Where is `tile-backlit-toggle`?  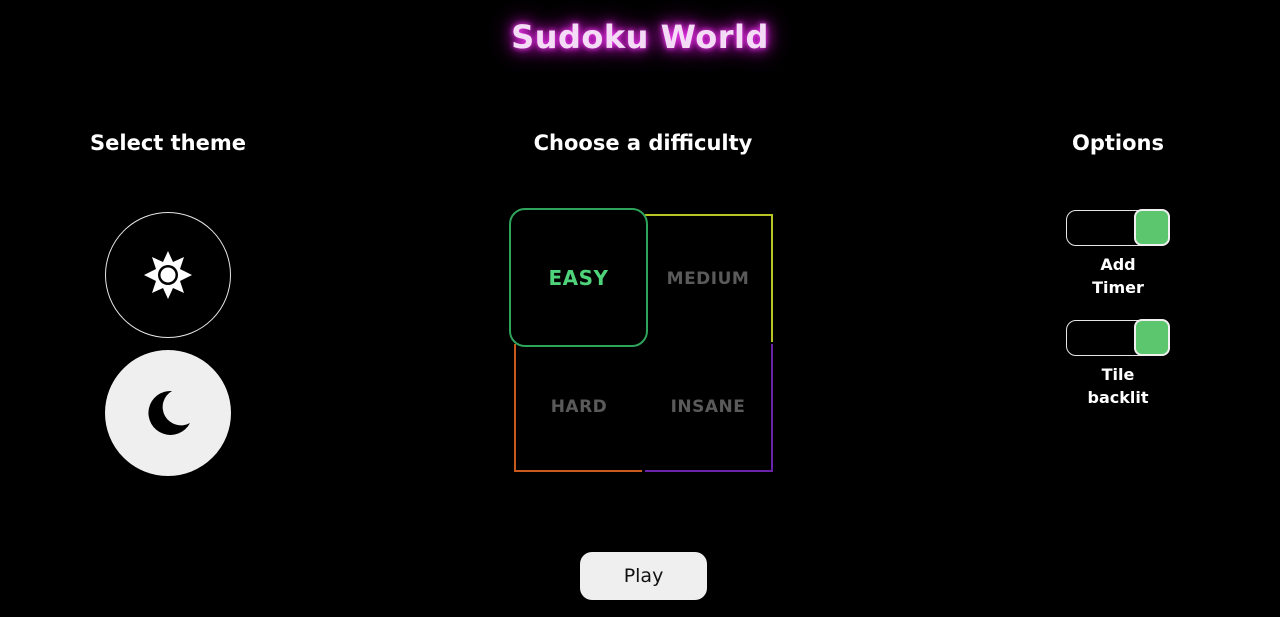
tile-backlit-toggle is located at coordinates (1118, 337).